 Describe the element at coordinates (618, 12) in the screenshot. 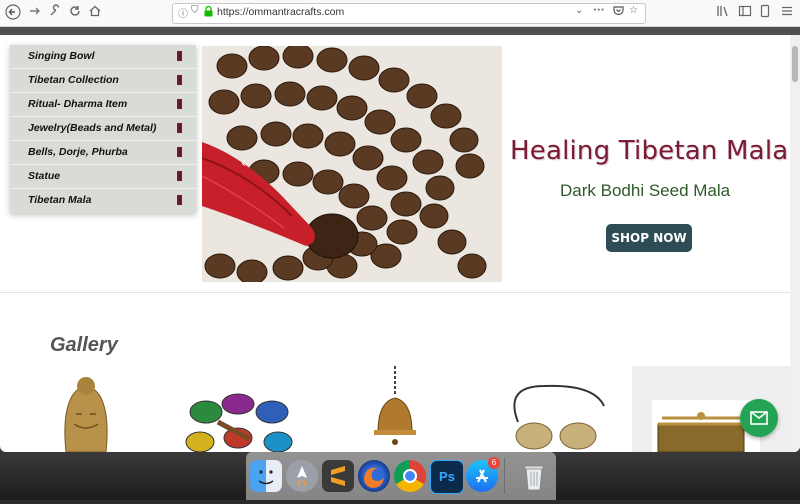

I see `pocket-icon` at that location.